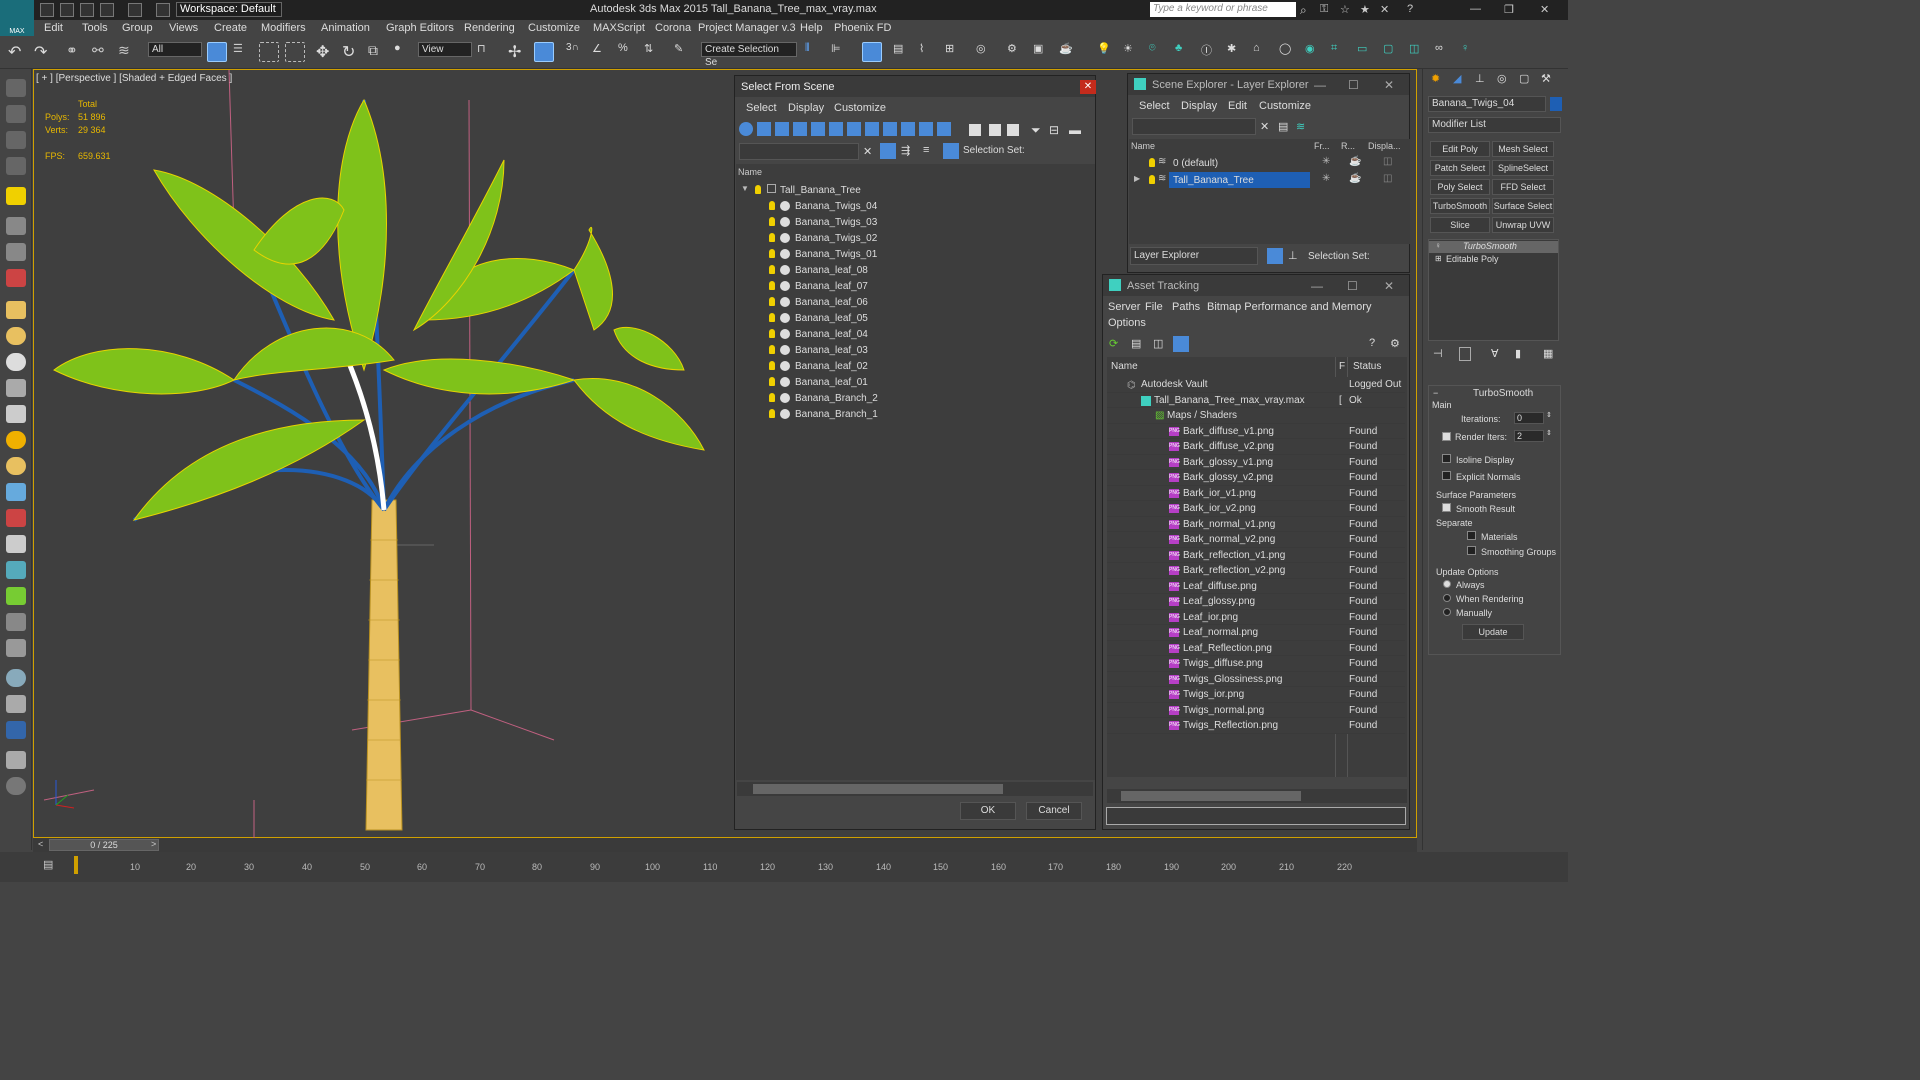  I want to click on menu-server: Server, so click(1124, 307).